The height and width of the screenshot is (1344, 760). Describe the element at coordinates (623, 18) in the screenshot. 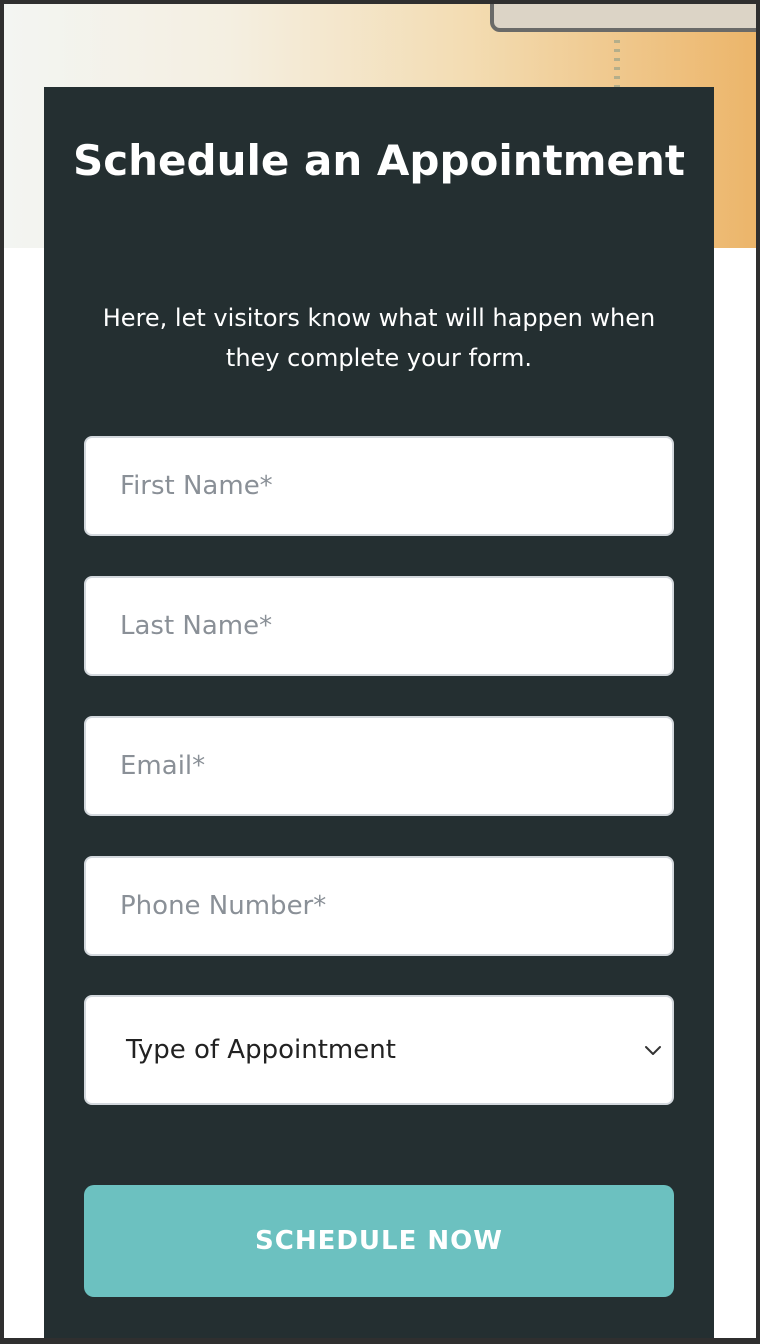

I see `hero-object` at that location.